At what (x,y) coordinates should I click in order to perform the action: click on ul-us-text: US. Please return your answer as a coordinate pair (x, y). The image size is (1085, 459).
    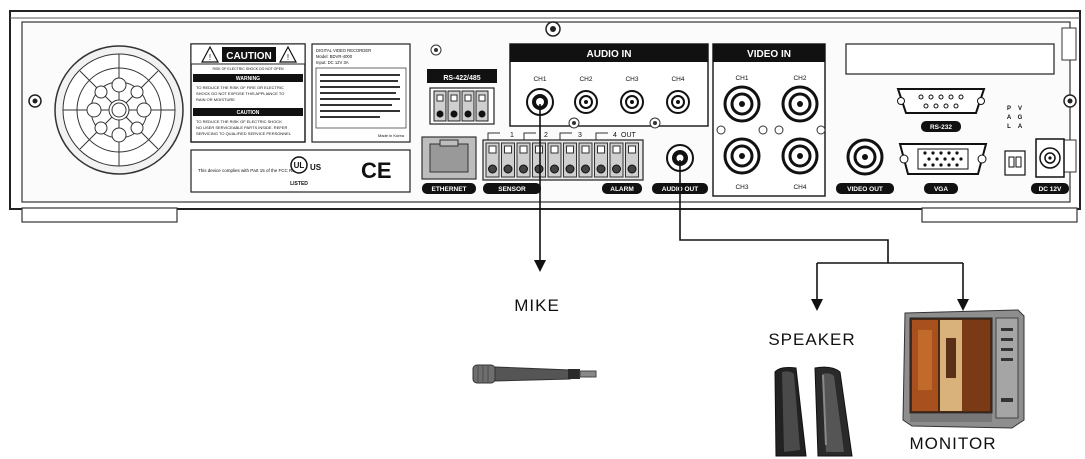
    Looking at the image, I should click on (316, 167).